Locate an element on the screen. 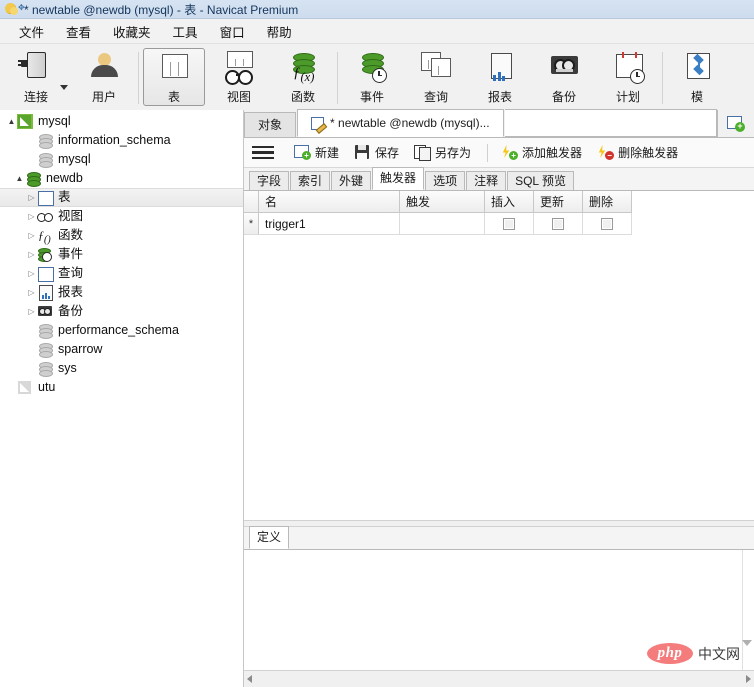 This screenshot has height=687, width=754. grid-header-name: 名 is located at coordinates (329, 202).